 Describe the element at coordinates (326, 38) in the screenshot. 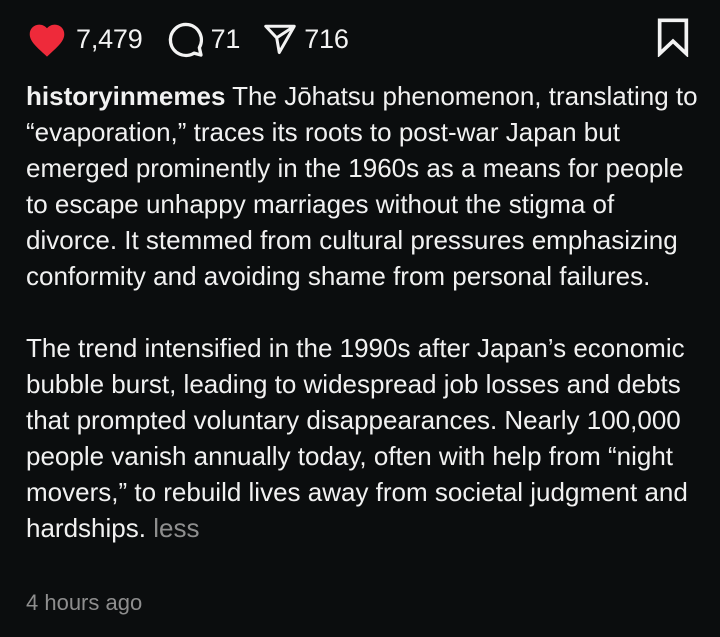

I see `share-count: 716` at that location.